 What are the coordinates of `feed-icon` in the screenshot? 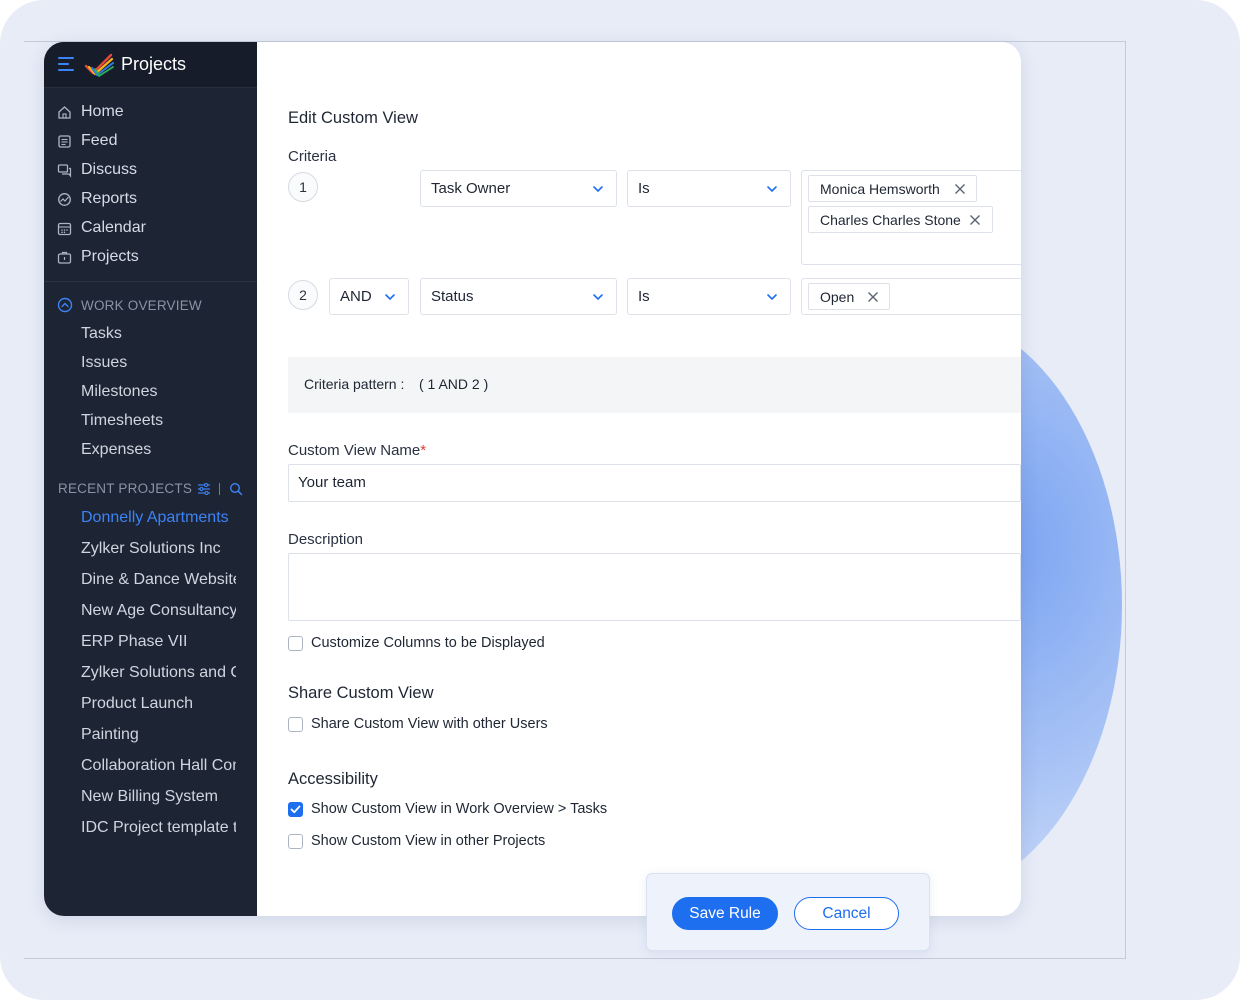 It's located at (64, 141).